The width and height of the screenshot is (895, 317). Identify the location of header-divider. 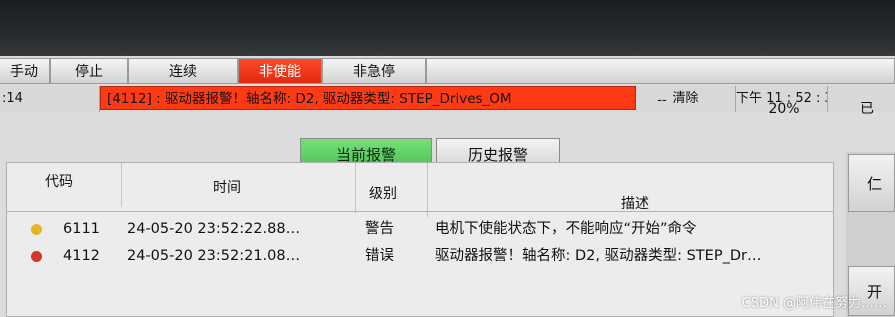
(420, 211).